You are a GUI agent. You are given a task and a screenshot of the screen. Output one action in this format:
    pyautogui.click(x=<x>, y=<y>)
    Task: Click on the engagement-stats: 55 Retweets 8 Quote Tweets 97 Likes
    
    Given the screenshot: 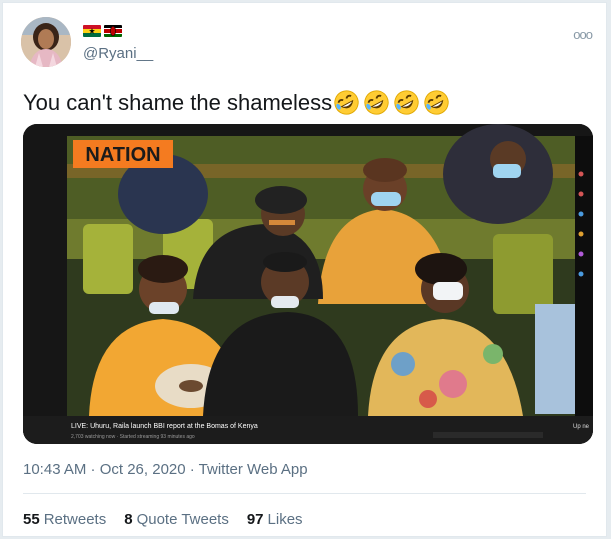 What is the action you would take?
    pyautogui.click(x=163, y=519)
    